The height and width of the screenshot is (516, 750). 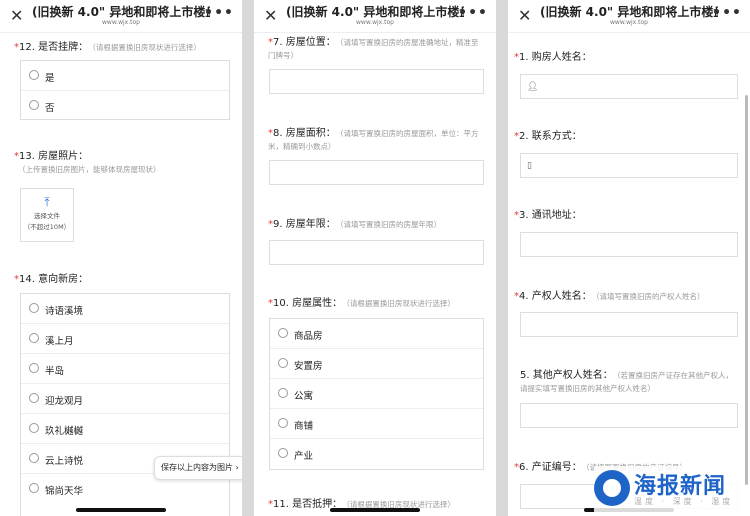 What do you see at coordinates (629, 244) in the screenshot?
I see `address-input` at bounding box center [629, 244].